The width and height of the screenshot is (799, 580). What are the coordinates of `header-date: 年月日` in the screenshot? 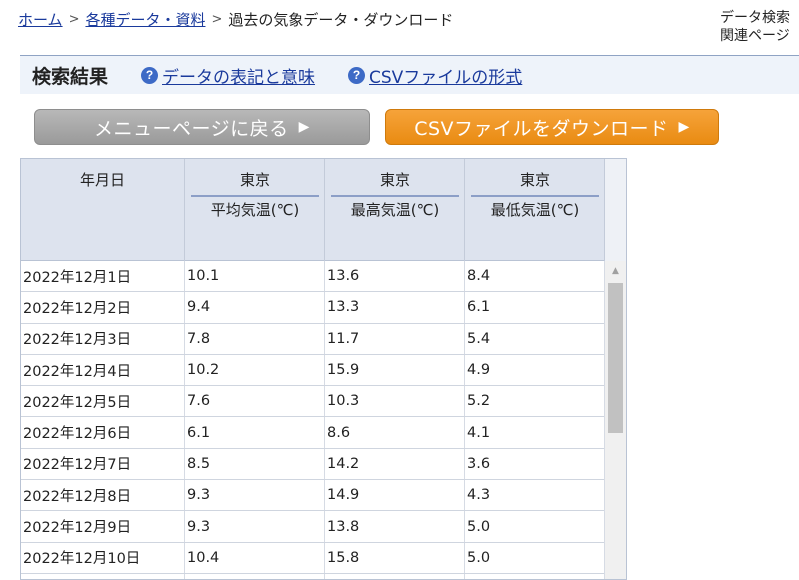 It's located at (102, 180).